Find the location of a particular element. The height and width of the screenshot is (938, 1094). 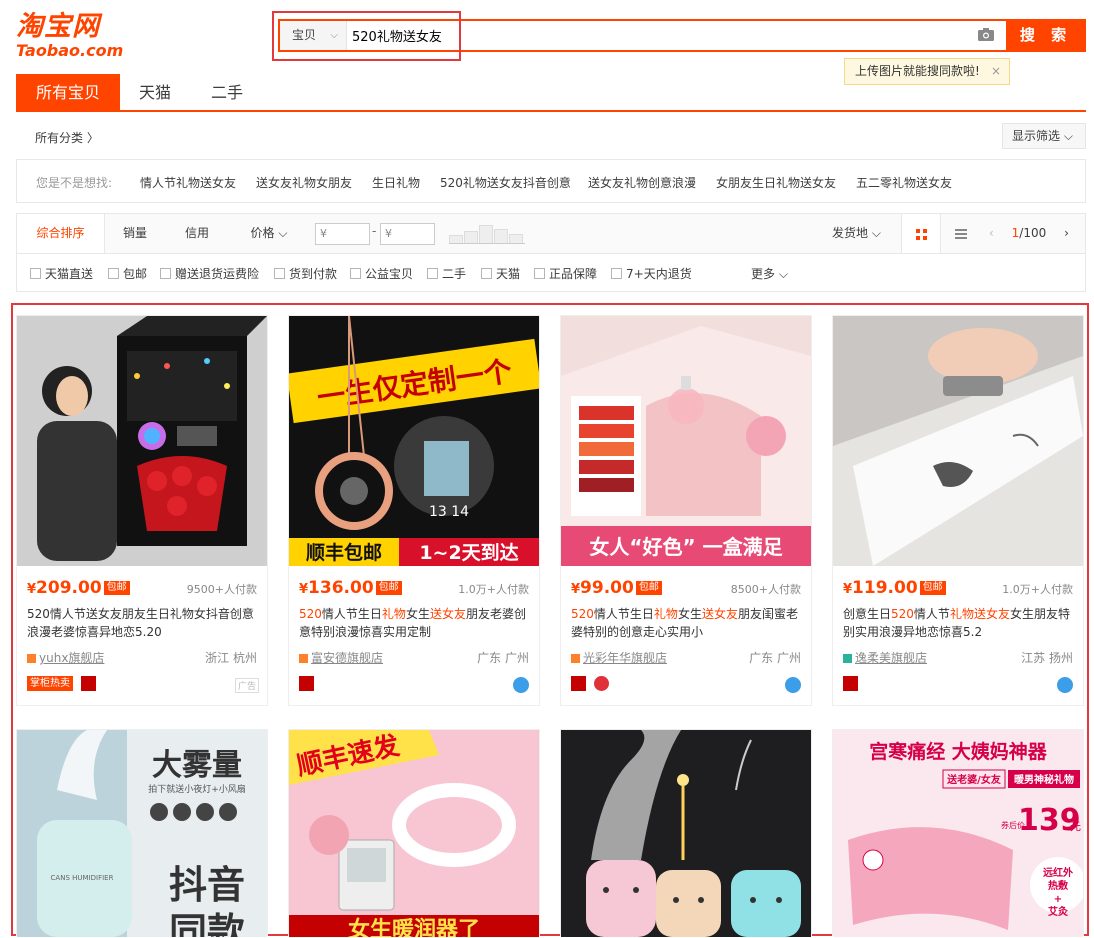

suggest-item: 生日礼物 is located at coordinates (396, 182).